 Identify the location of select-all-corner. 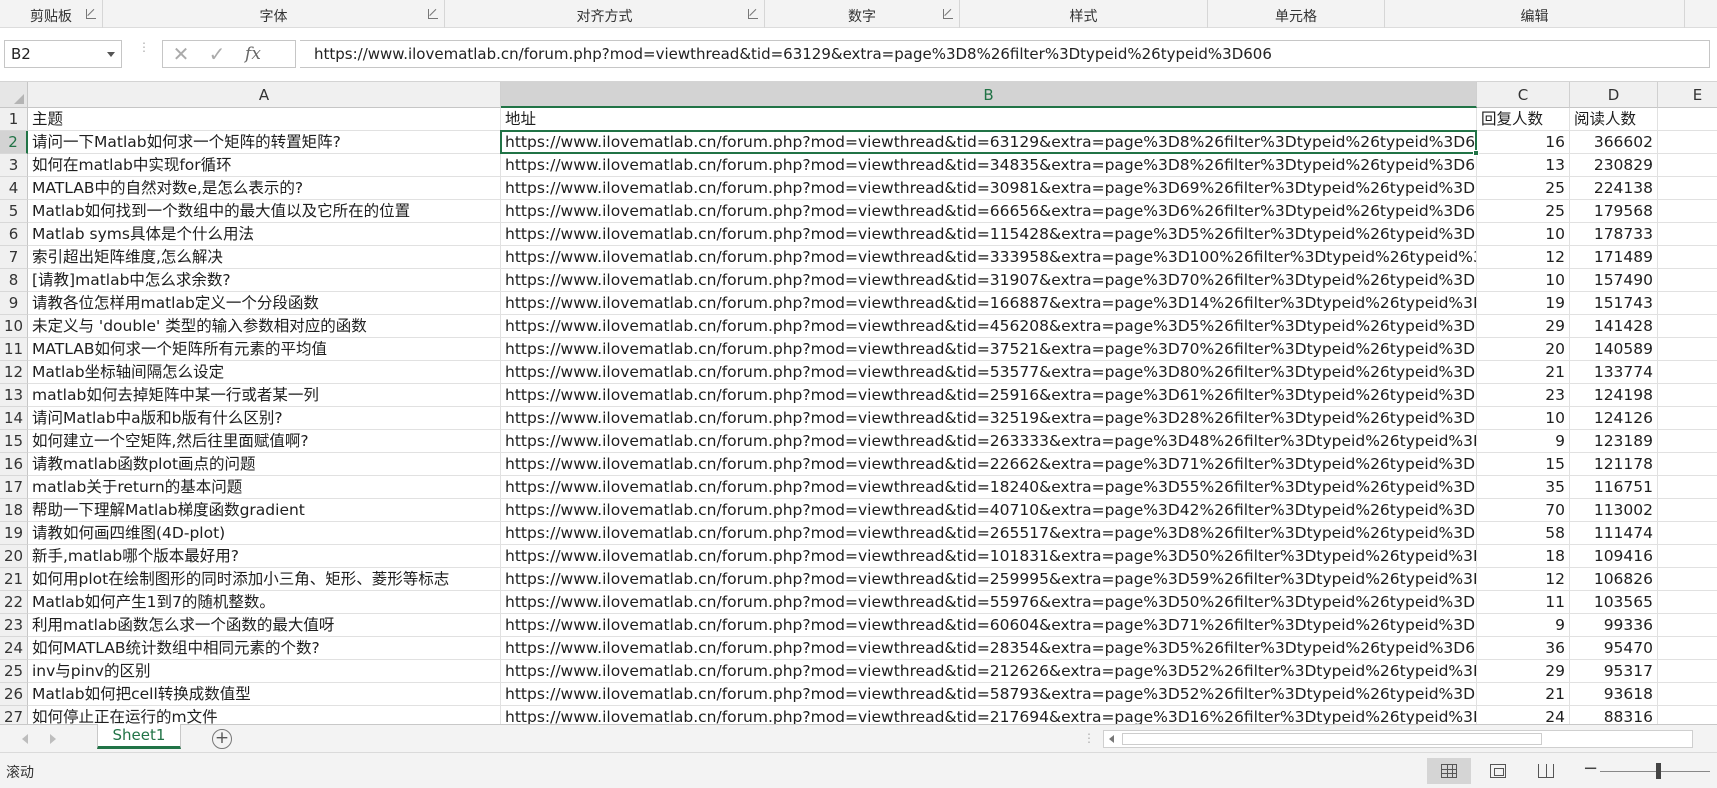
(14, 95).